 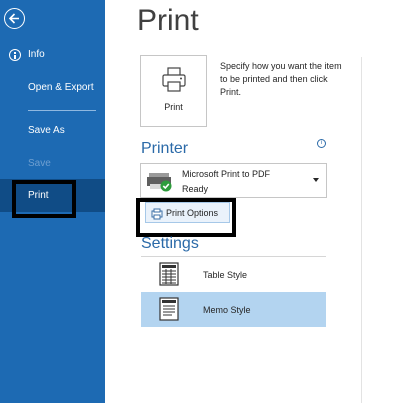 What do you see at coordinates (195, 189) in the screenshot?
I see `printer-status: Ready` at bounding box center [195, 189].